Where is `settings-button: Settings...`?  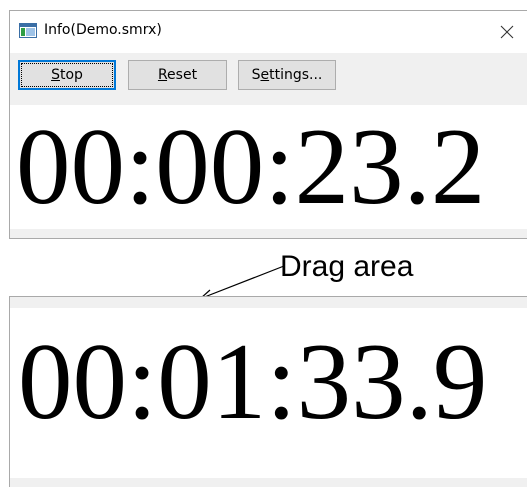
settings-button: Settings... is located at coordinates (287, 75).